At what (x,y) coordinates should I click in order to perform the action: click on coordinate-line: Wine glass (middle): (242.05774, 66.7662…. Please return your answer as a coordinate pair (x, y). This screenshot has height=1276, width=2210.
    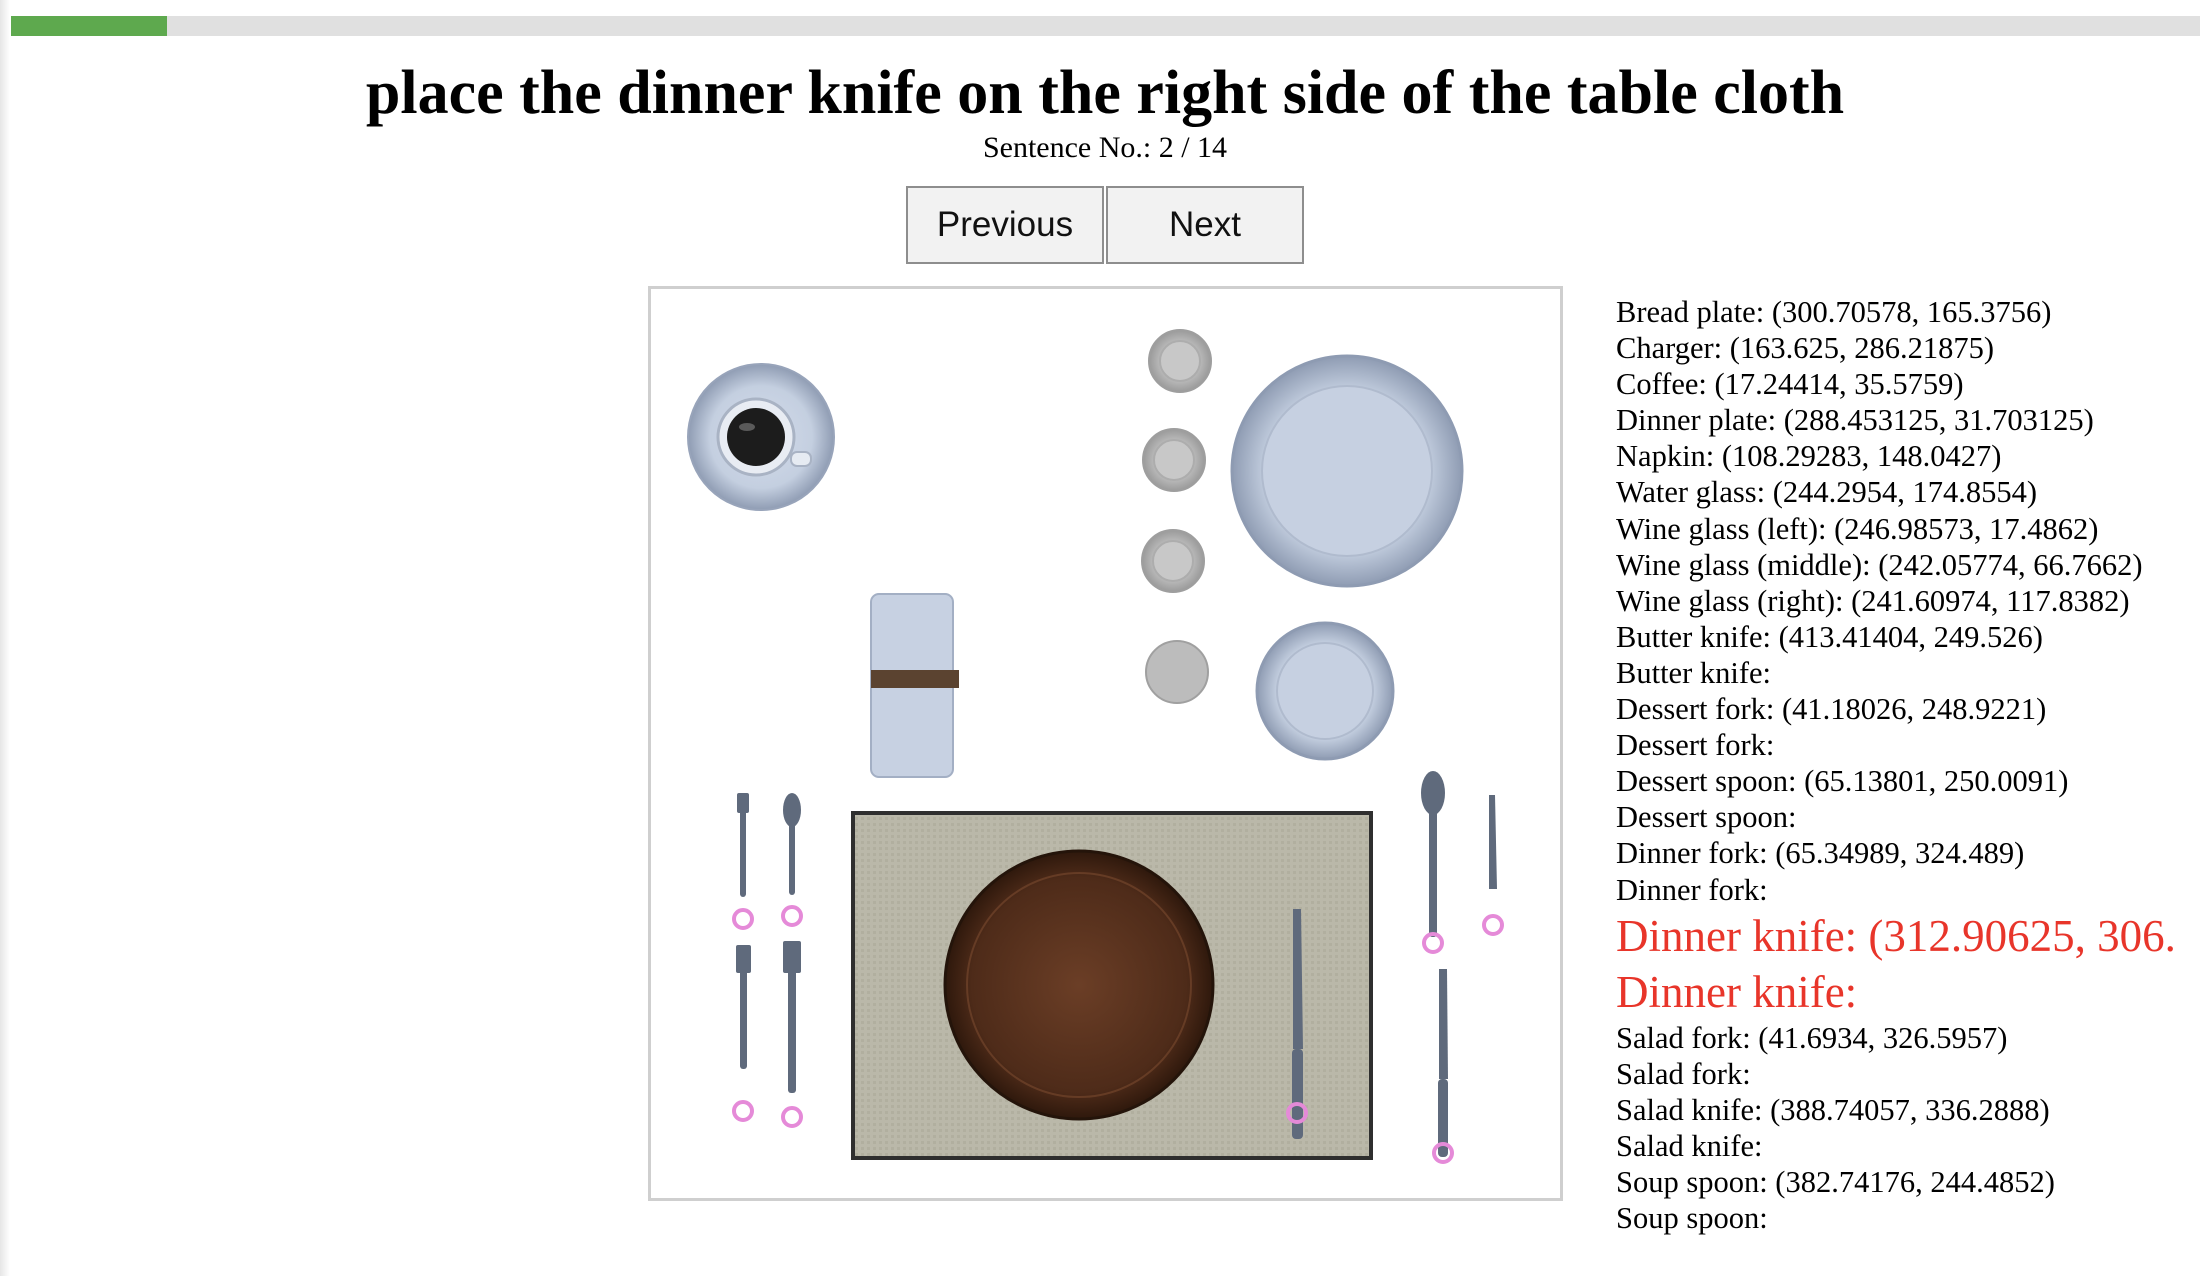
    Looking at the image, I should click on (1879, 564).